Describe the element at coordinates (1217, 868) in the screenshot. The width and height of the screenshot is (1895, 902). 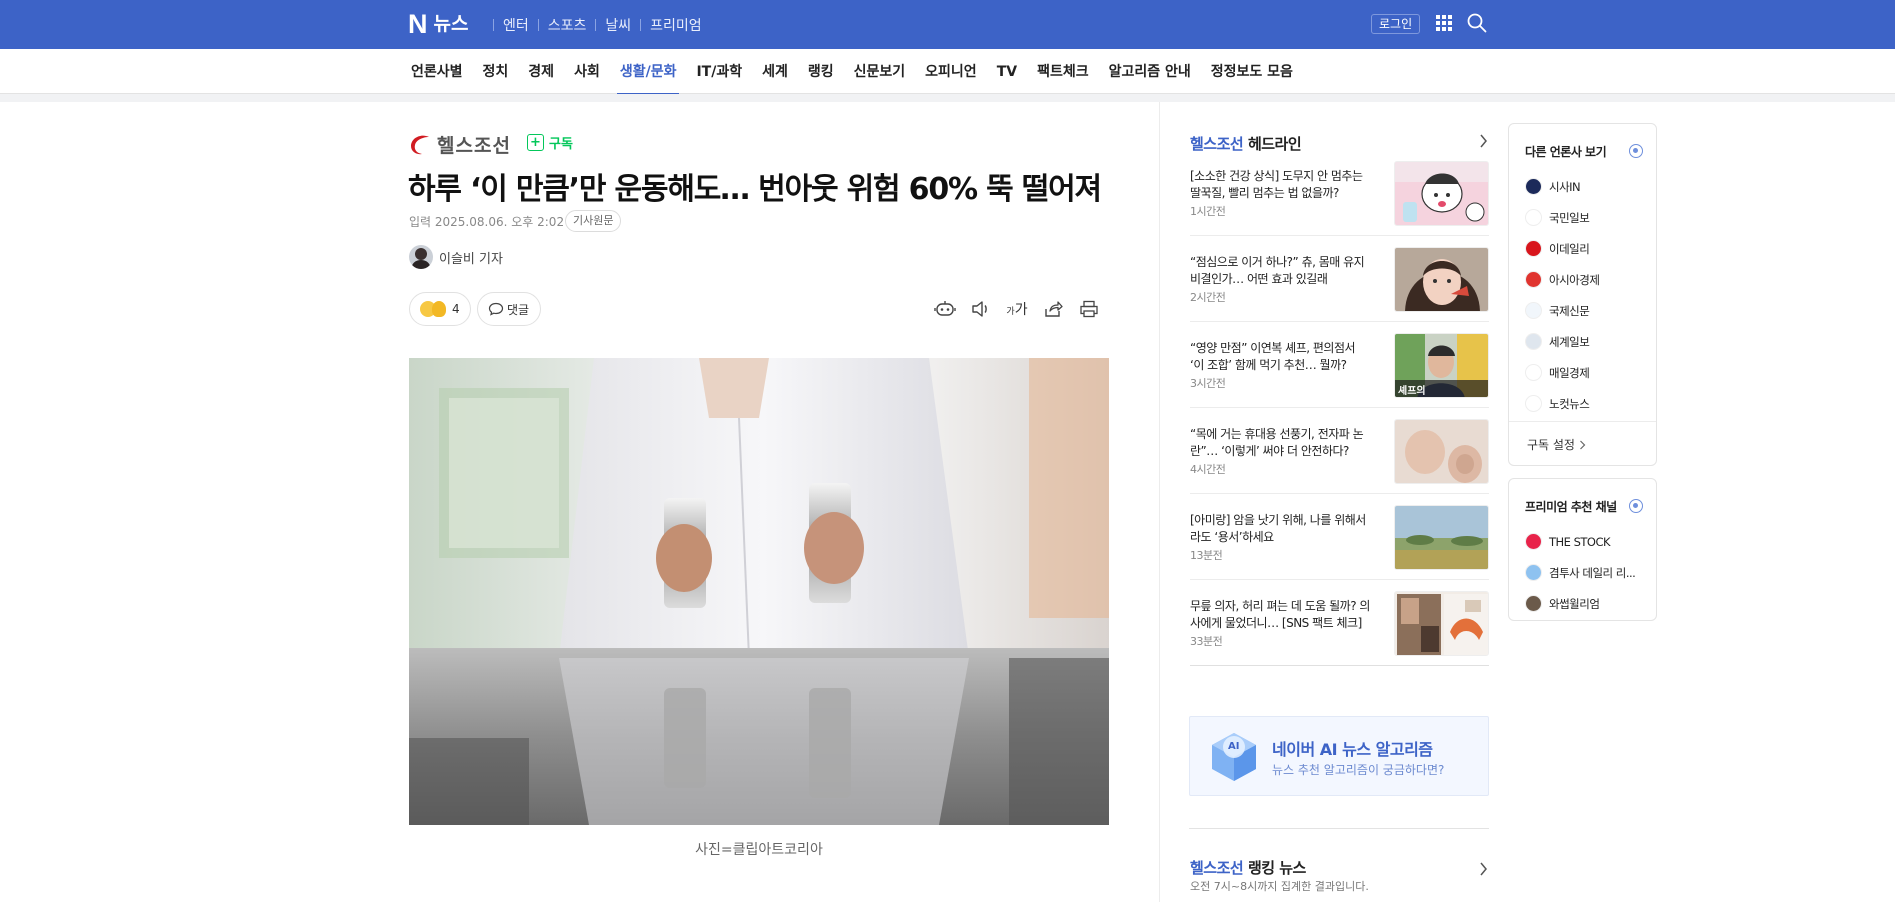
I see `ranking-press-name: 헬스조선` at that location.